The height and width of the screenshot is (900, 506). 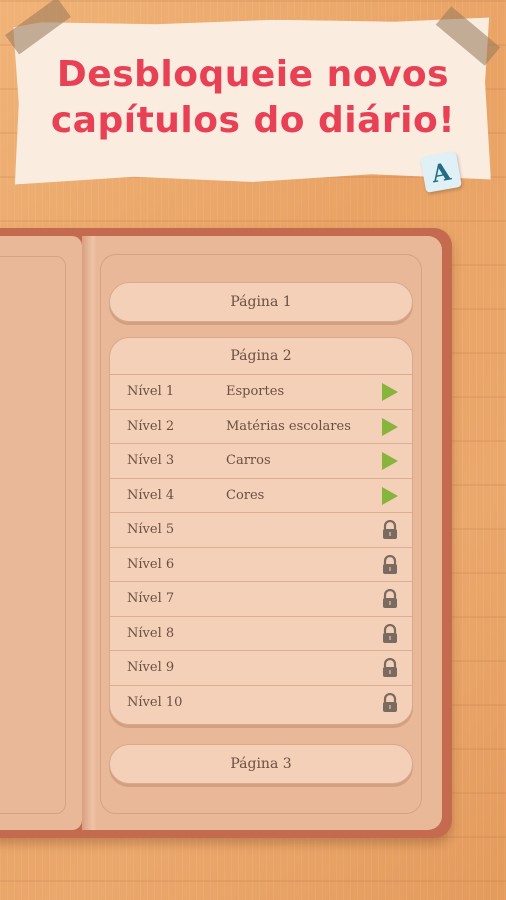 What do you see at coordinates (253, 74) in the screenshot?
I see `headline-line-1: Desbloqueie novos` at bounding box center [253, 74].